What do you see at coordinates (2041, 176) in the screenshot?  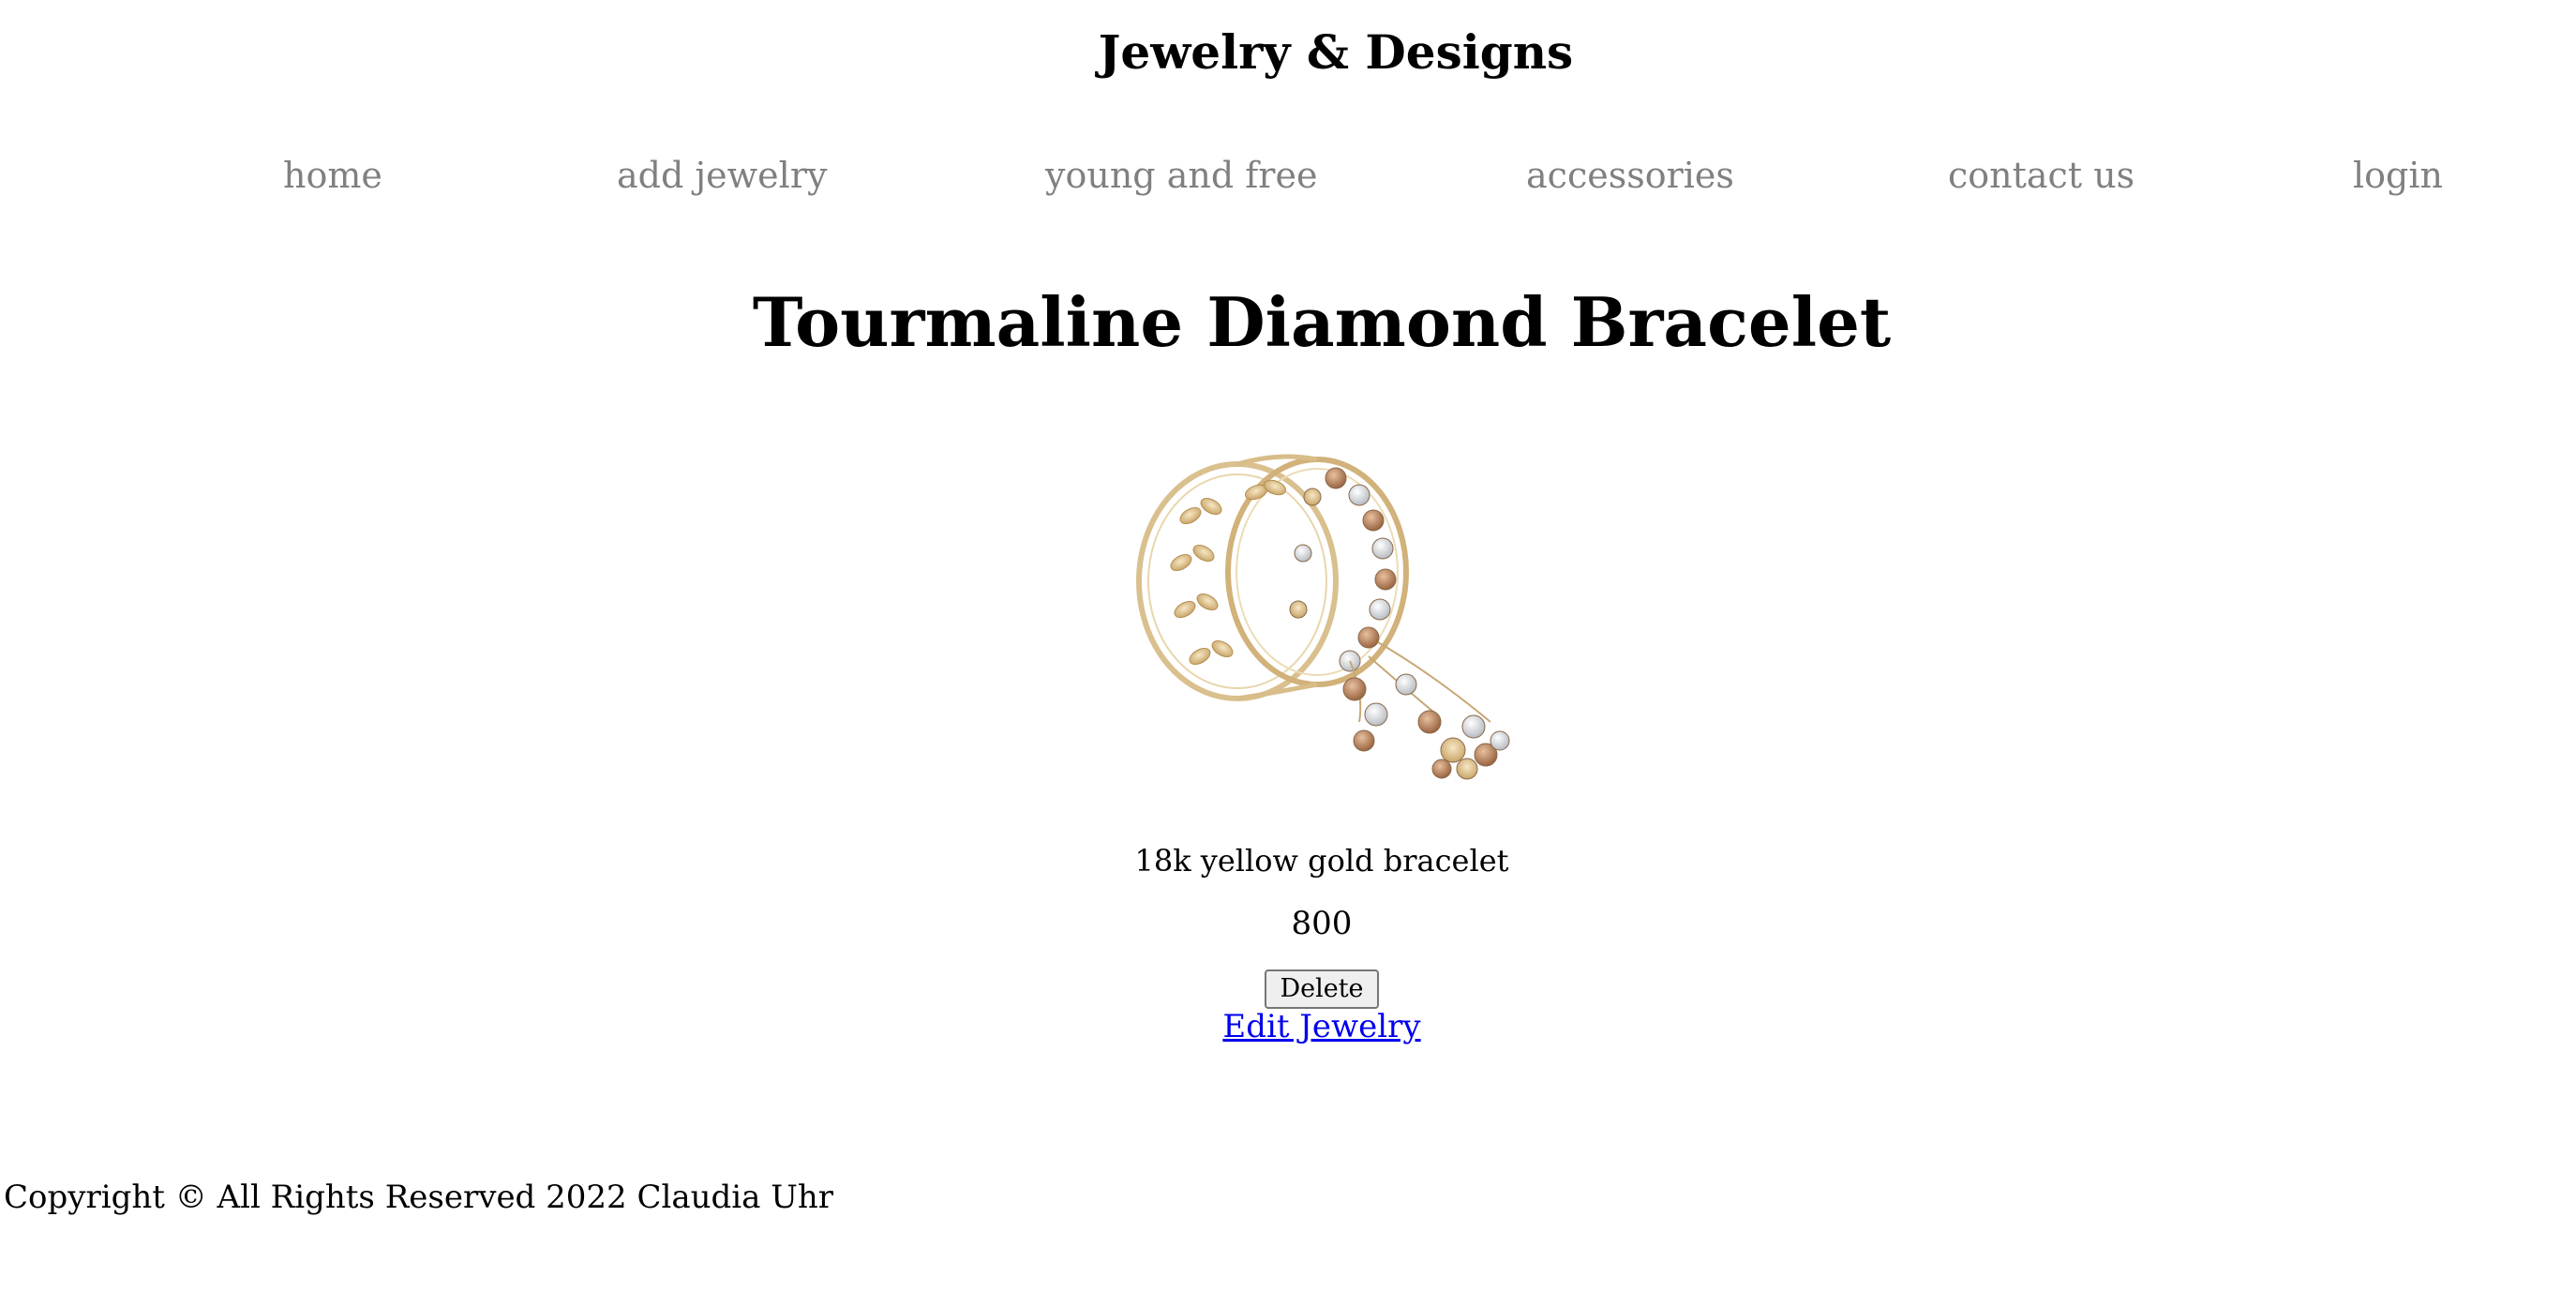 I see `nav-contact-us-link: contact us` at bounding box center [2041, 176].